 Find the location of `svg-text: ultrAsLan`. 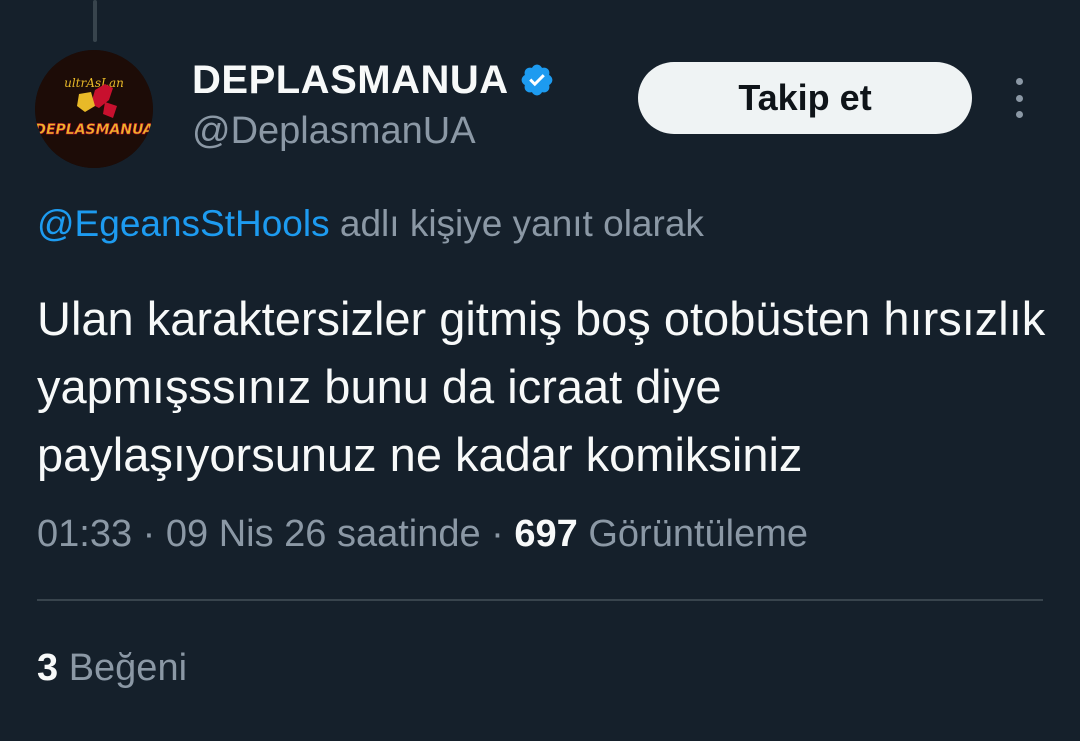

svg-text: ultrAsLan is located at coordinates (94, 83).